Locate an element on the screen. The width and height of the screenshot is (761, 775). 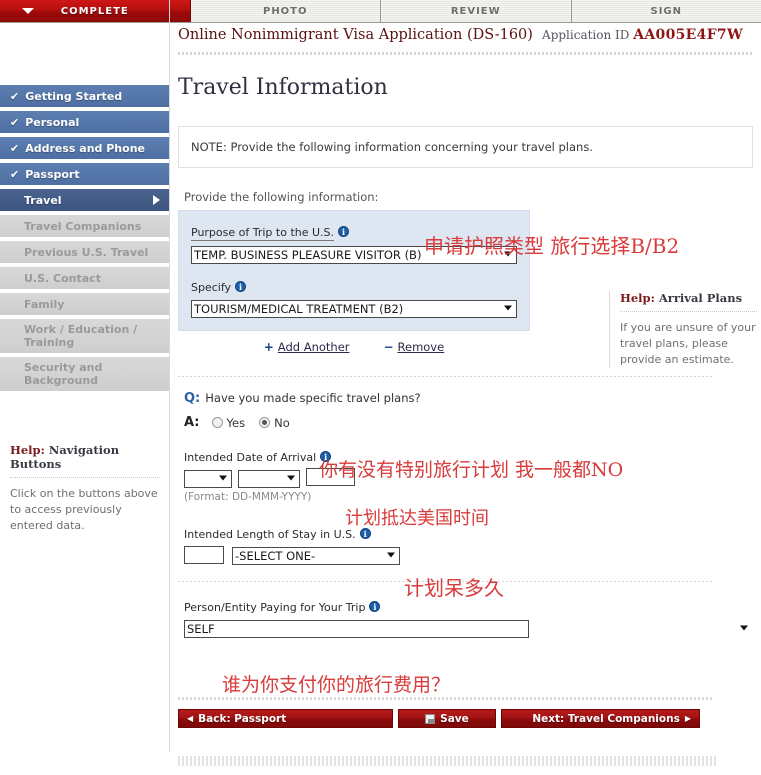
payer-label: Person/Entity Paying for Your Trip is located at coordinates (275, 607).